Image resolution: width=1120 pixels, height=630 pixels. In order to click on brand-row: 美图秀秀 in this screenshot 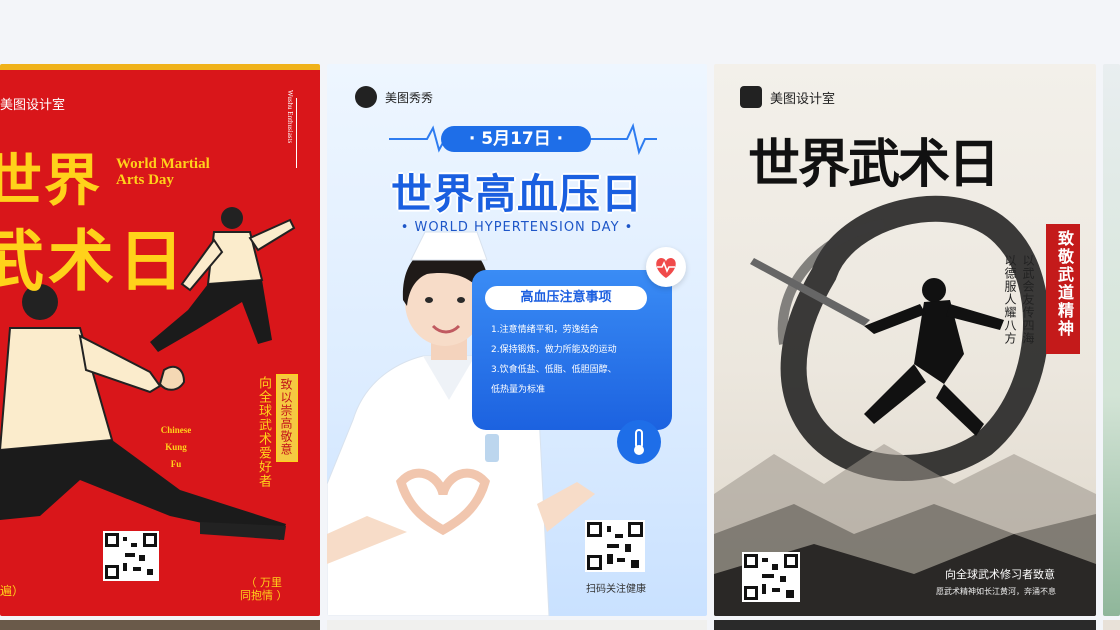, I will do `click(394, 97)`.